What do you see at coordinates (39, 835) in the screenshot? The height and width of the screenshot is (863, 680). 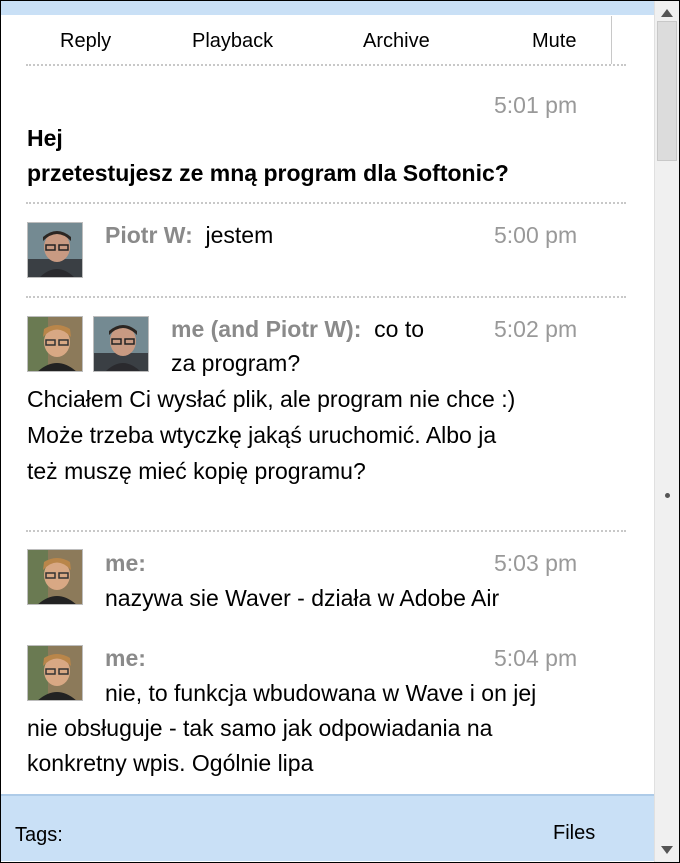 I see `tags-label: Tags:` at bounding box center [39, 835].